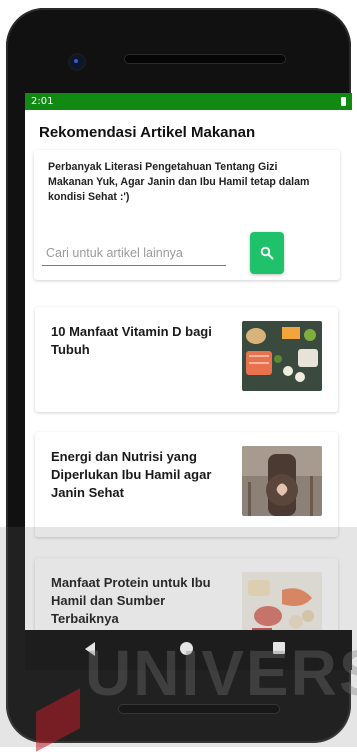 The width and height of the screenshot is (357, 752). I want to click on back-icon, so click(90, 649).